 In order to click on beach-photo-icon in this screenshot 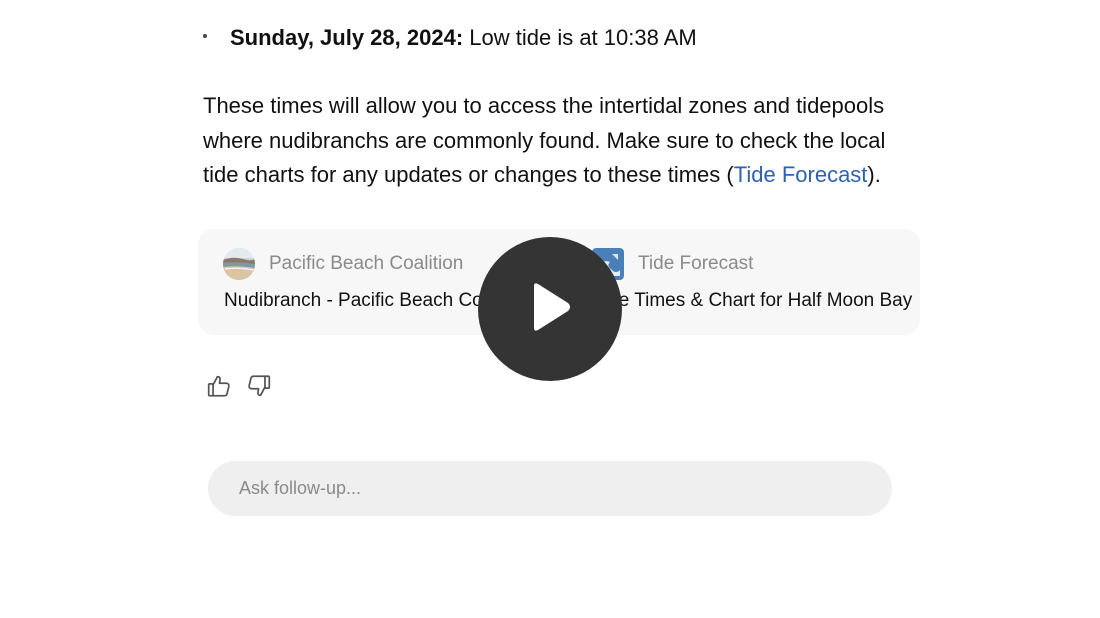, I will do `click(239, 264)`.